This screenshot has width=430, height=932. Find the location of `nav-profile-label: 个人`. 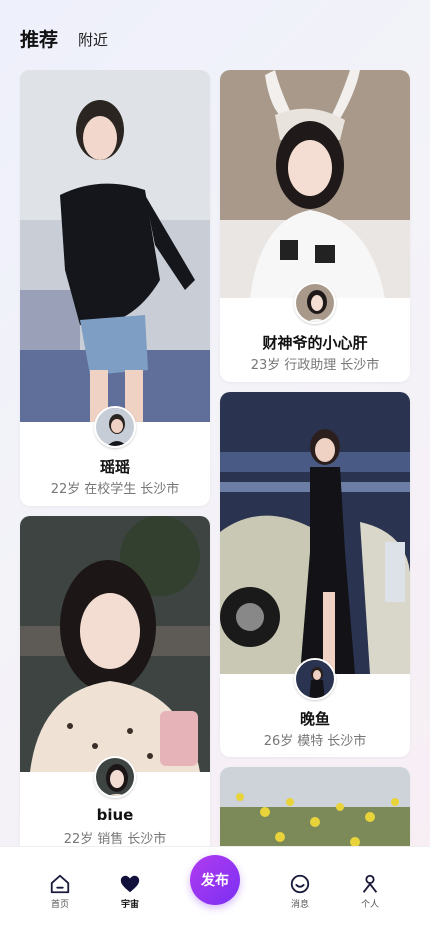

nav-profile-label: 个人 is located at coordinates (369, 905).